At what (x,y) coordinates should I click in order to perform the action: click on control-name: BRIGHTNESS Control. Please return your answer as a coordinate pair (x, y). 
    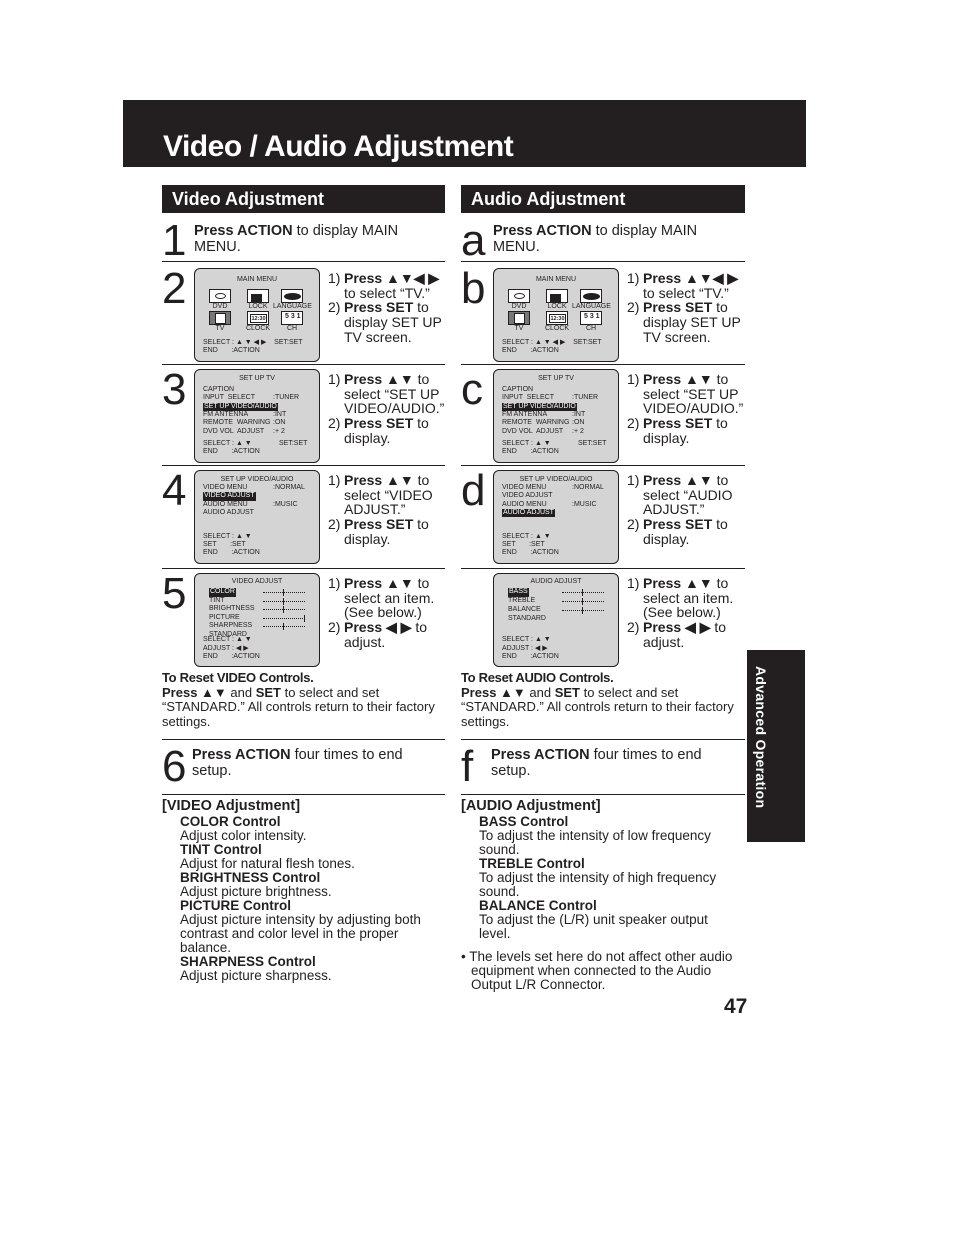
    Looking at the image, I should click on (250, 877).